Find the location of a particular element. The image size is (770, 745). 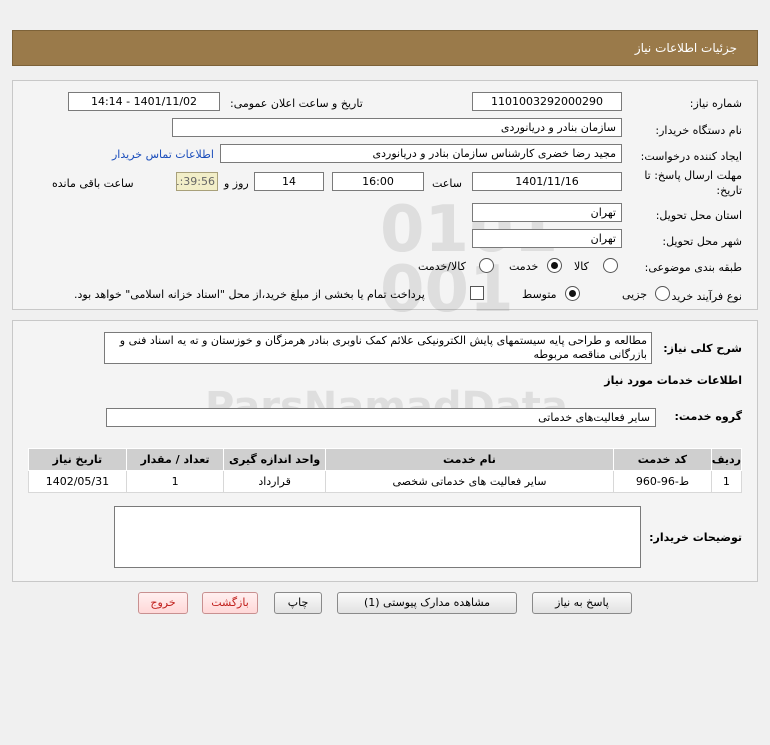

col-row: ردیف is located at coordinates (726, 459).